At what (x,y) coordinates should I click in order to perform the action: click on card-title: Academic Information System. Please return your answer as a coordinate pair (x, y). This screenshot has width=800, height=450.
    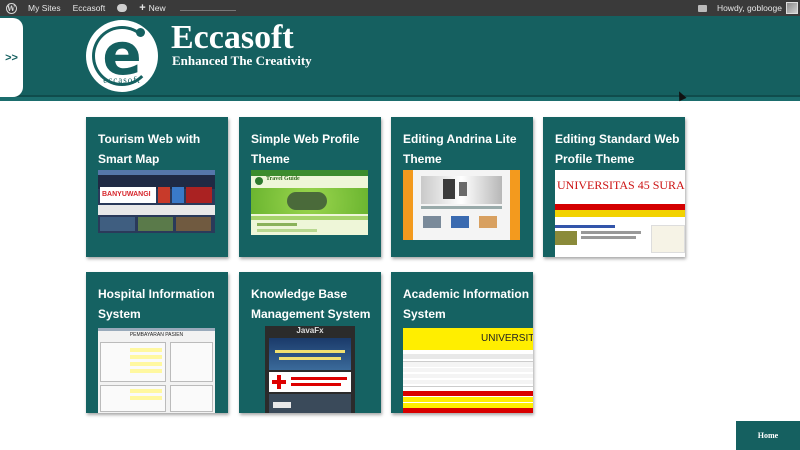
    Looking at the image, I should click on (466, 304).